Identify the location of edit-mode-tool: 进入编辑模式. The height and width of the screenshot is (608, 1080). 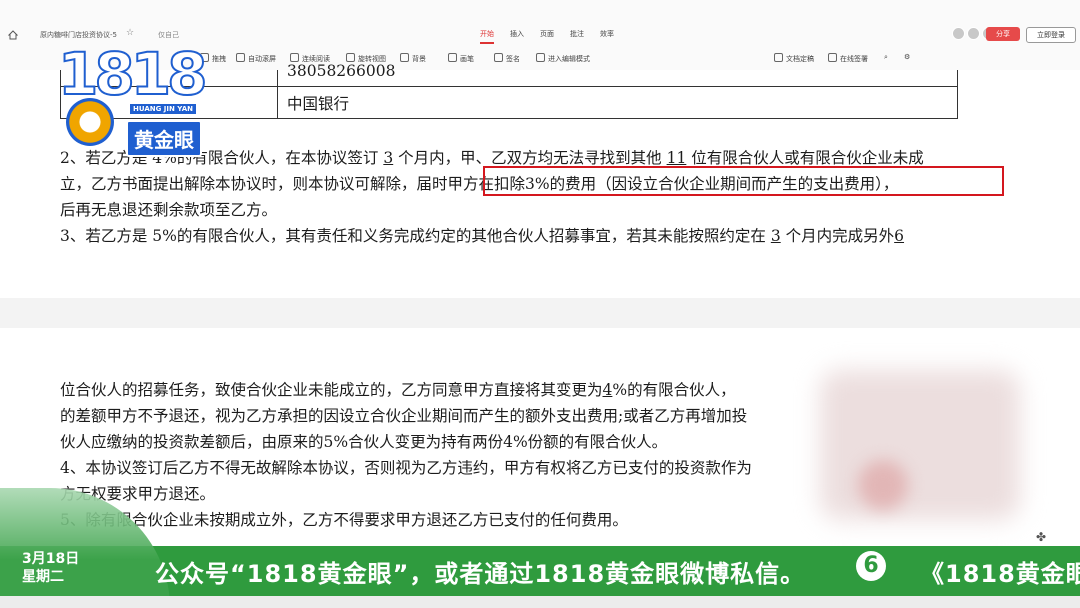
(563, 58).